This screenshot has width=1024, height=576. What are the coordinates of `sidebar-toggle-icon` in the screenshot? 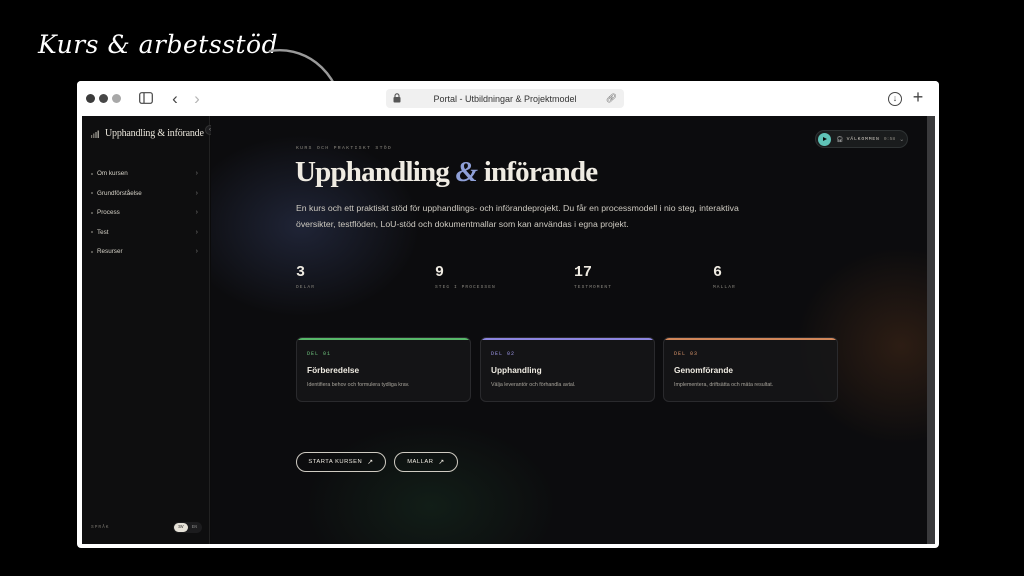 It's located at (146, 99).